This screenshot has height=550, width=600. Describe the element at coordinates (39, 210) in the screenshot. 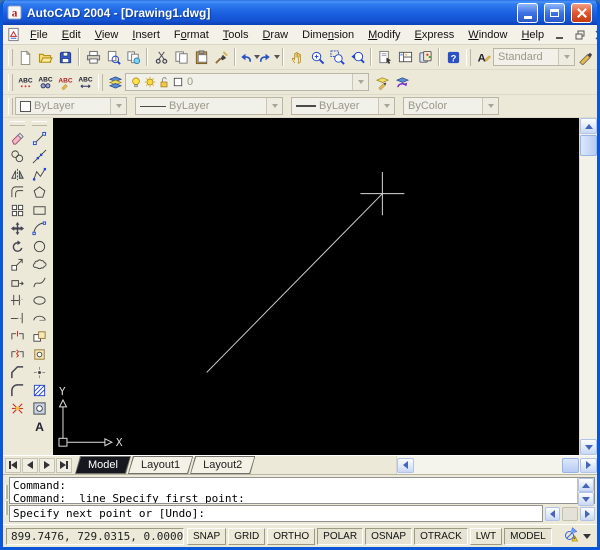

I see `rectangle-button` at that location.